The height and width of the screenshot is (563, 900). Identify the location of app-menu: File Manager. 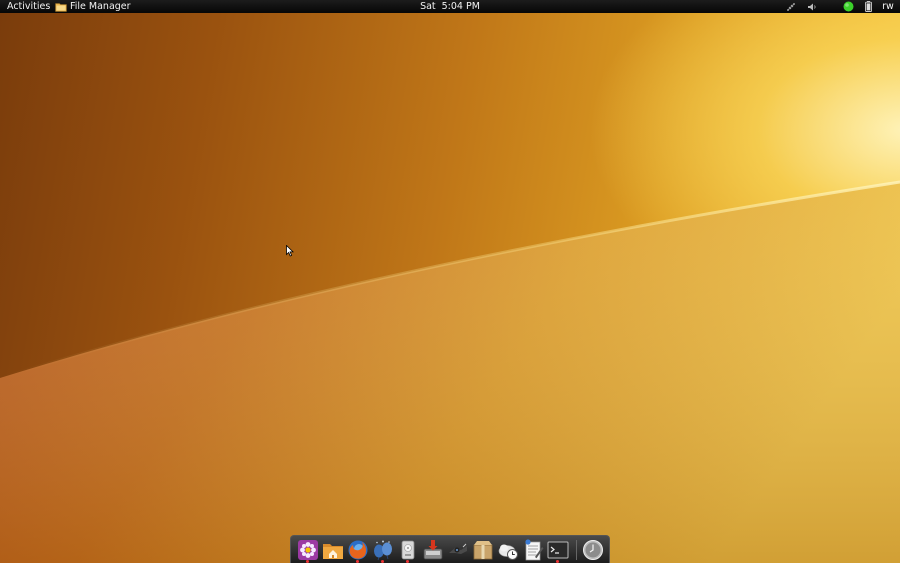
(93, 6).